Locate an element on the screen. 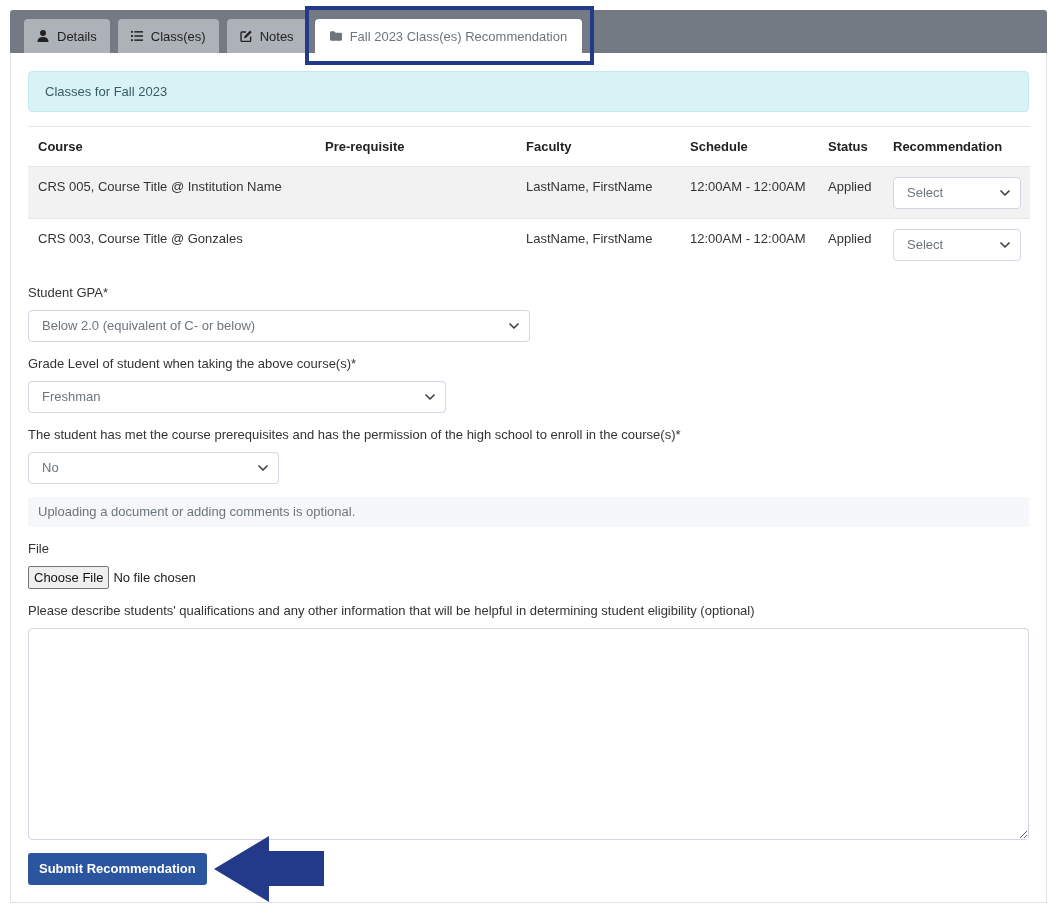 The image size is (1057, 917). dropdown: Freshman is located at coordinates (237, 396).